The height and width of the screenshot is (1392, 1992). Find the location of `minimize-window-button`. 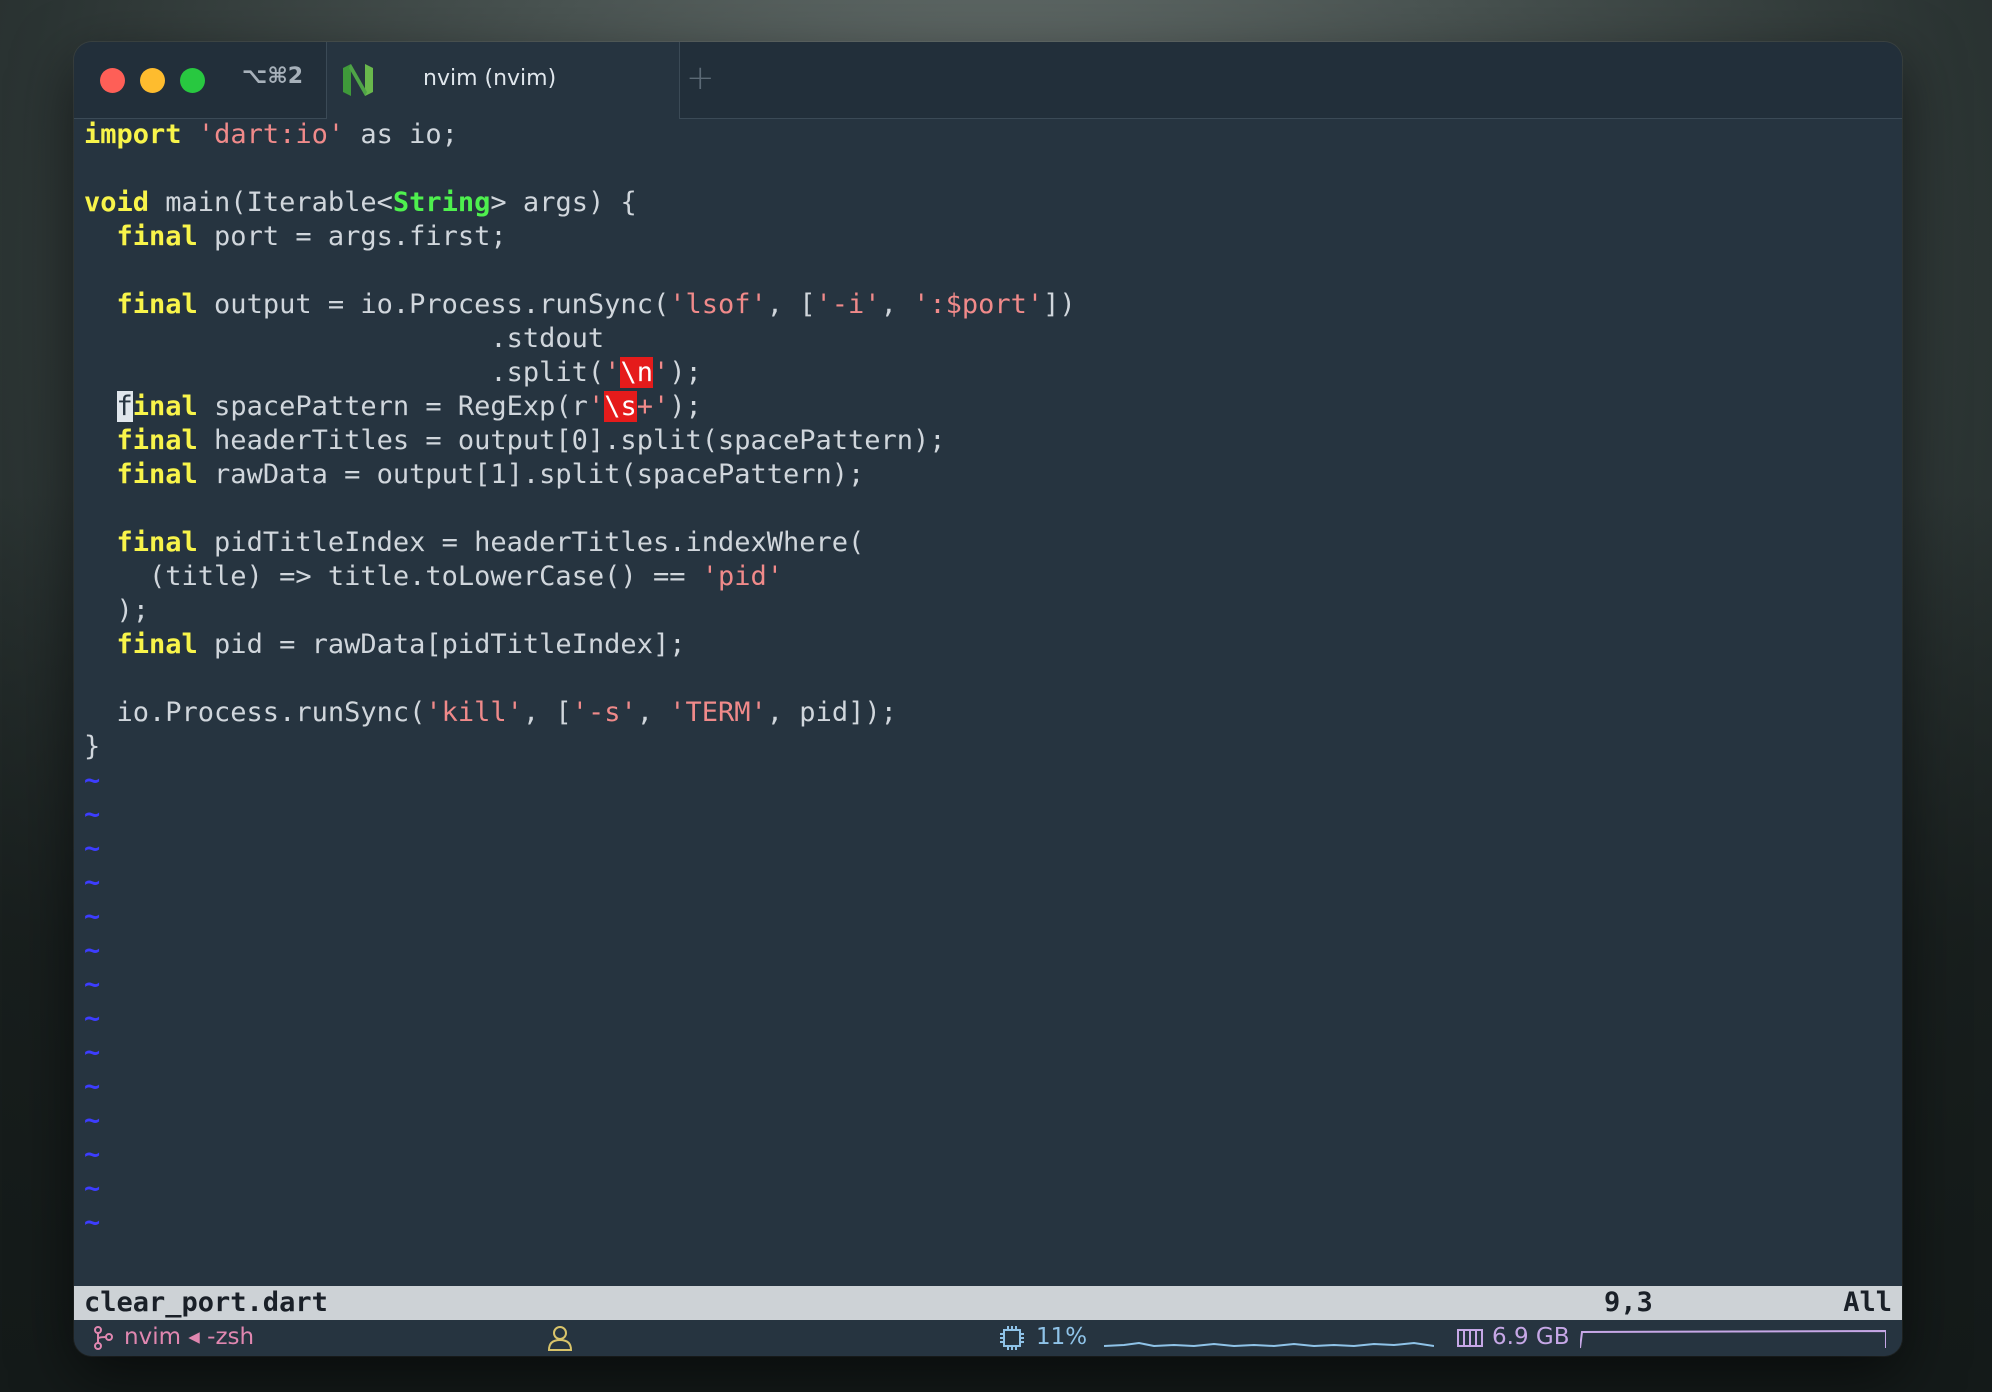

minimize-window-button is located at coordinates (152, 80).